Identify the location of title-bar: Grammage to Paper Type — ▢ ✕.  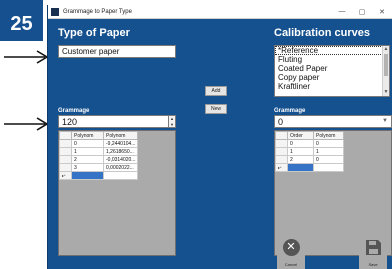
(220, 12).